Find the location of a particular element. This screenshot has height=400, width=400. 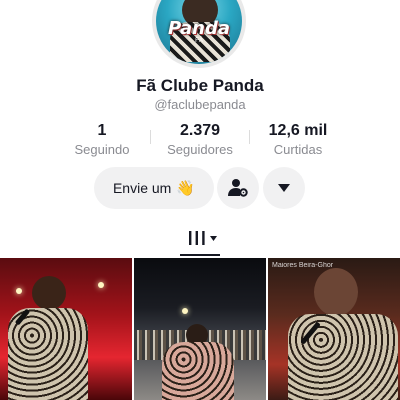

user-settings-icon is located at coordinates (238, 188).